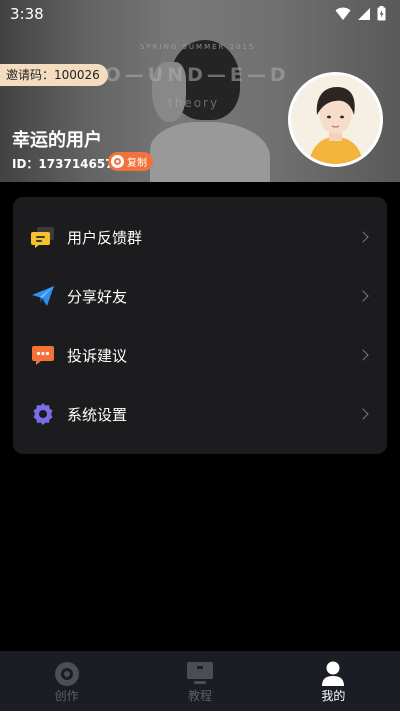 The height and width of the screenshot is (711, 400). I want to click on copy-button-label: 复制, so click(137, 163).